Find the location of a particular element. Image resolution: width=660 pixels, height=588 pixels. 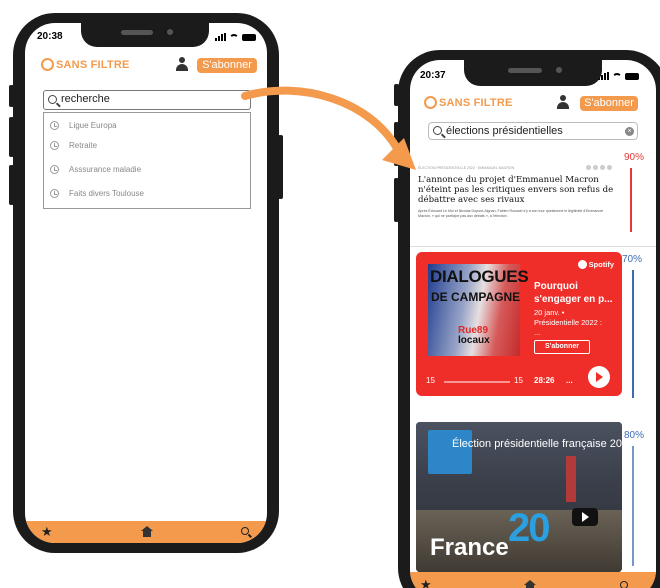

suggestion-item: Retraite is located at coordinates (70, 145).